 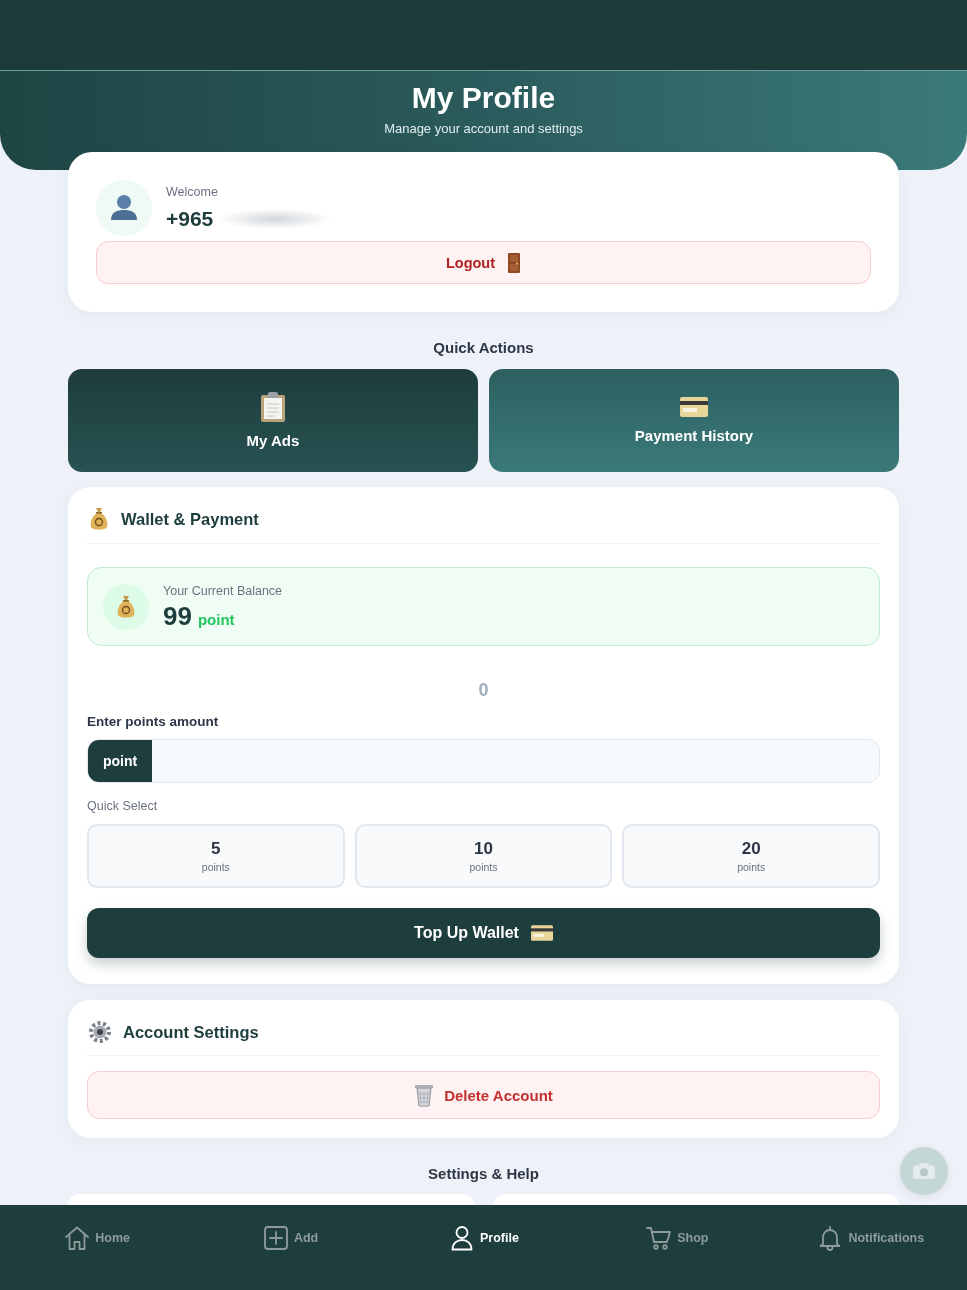 I want to click on nav-tab: Profile, so click(x=483, y=1238).